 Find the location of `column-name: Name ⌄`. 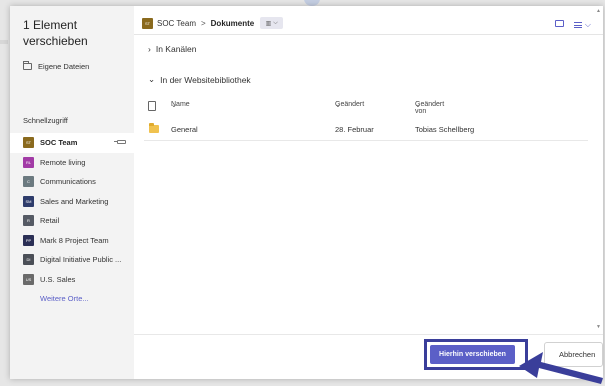

column-name: Name ⌄ is located at coordinates (180, 105).